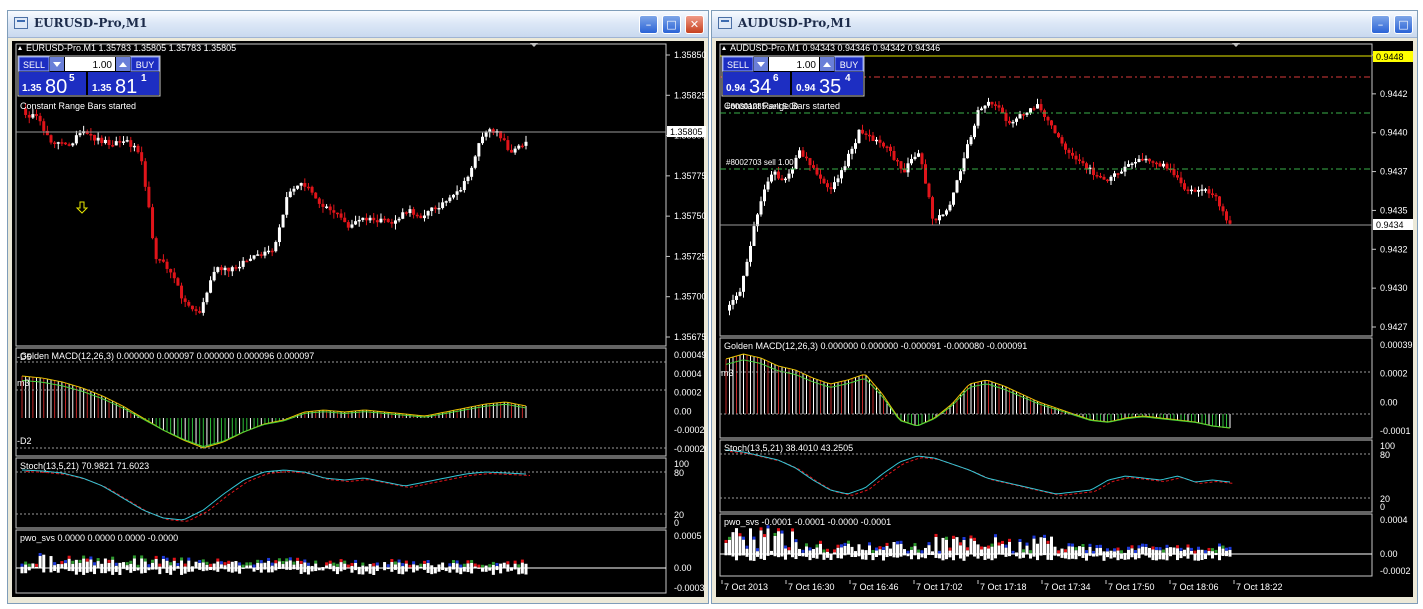 This screenshot has width=1423, height=609. What do you see at coordinates (694, 24) in the screenshot?
I see `close-button: ✕` at bounding box center [694, 24].